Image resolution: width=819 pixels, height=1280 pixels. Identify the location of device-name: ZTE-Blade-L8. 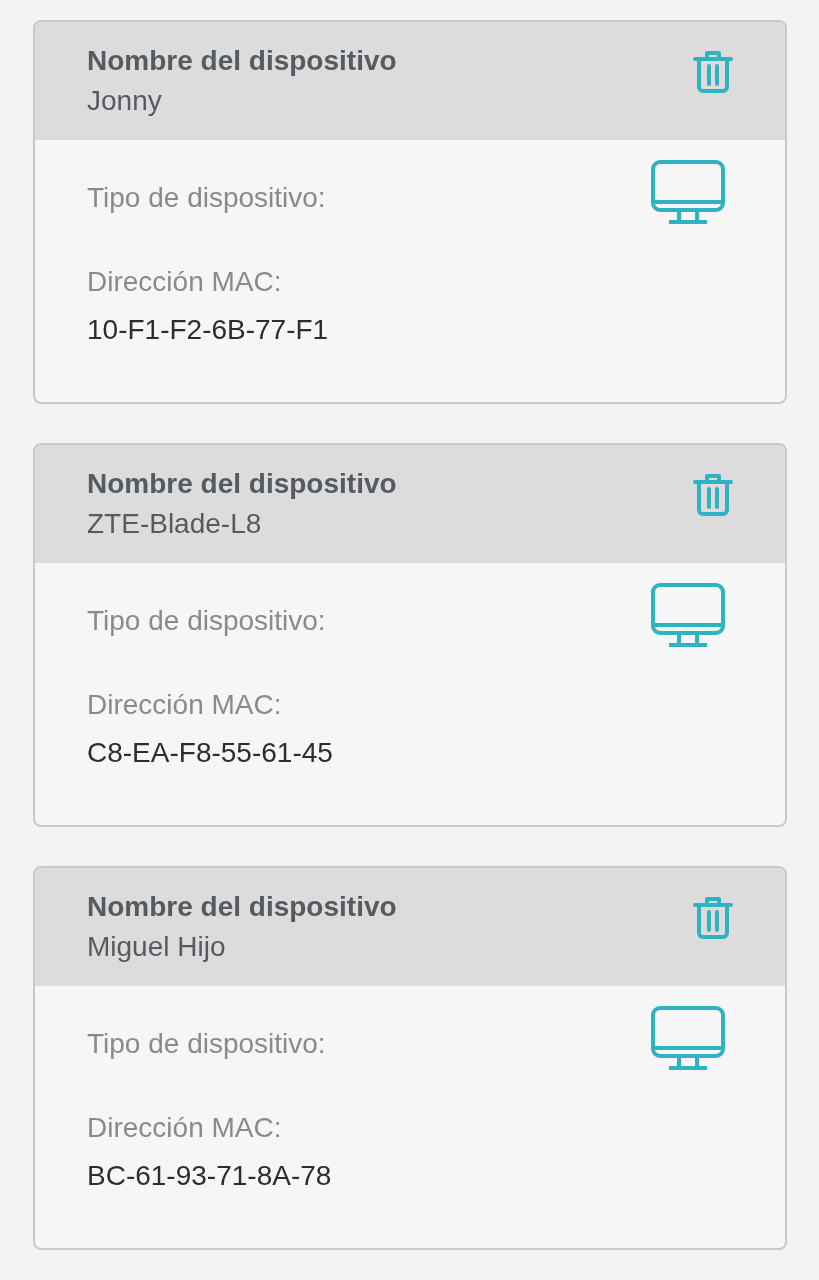
(175, 524).